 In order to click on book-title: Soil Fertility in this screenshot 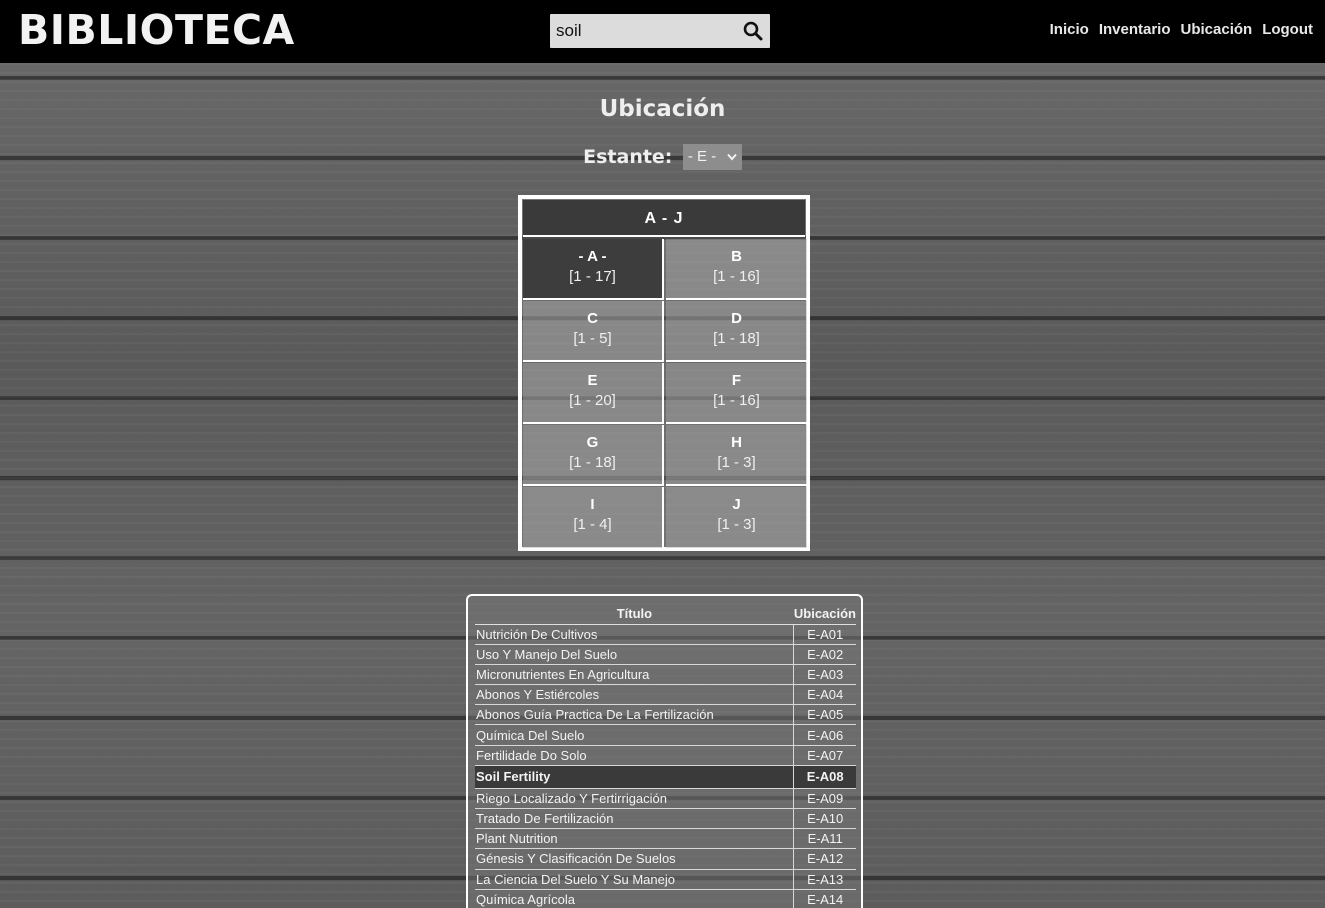, I will do `click(634, 777)`.